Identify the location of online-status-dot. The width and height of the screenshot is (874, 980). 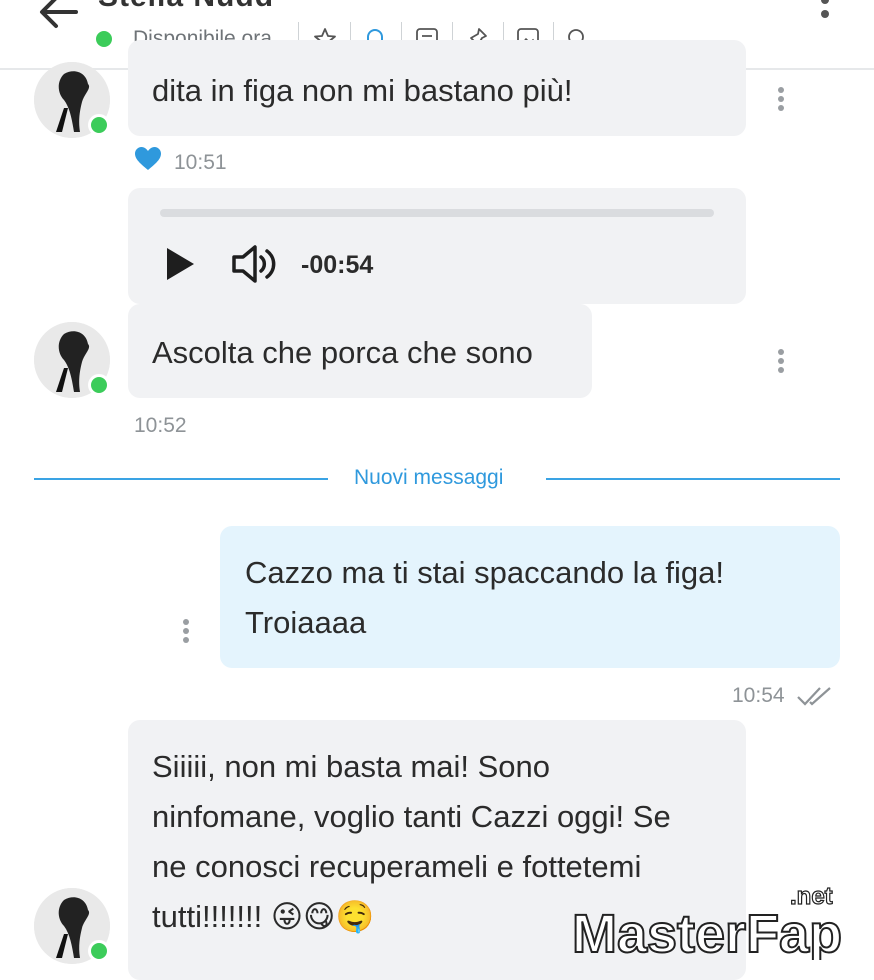
(104, 39).